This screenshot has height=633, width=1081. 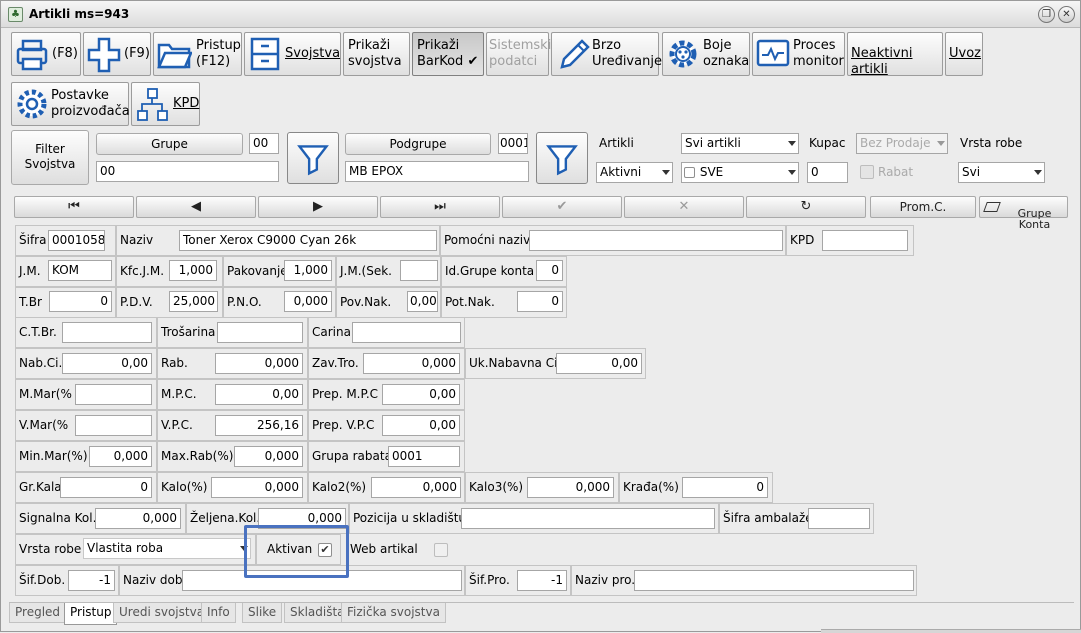 What do you see at coordinates (774, 580) in the screenshot?
I see `naziv-pro-field` at bounding box center [774, 580].